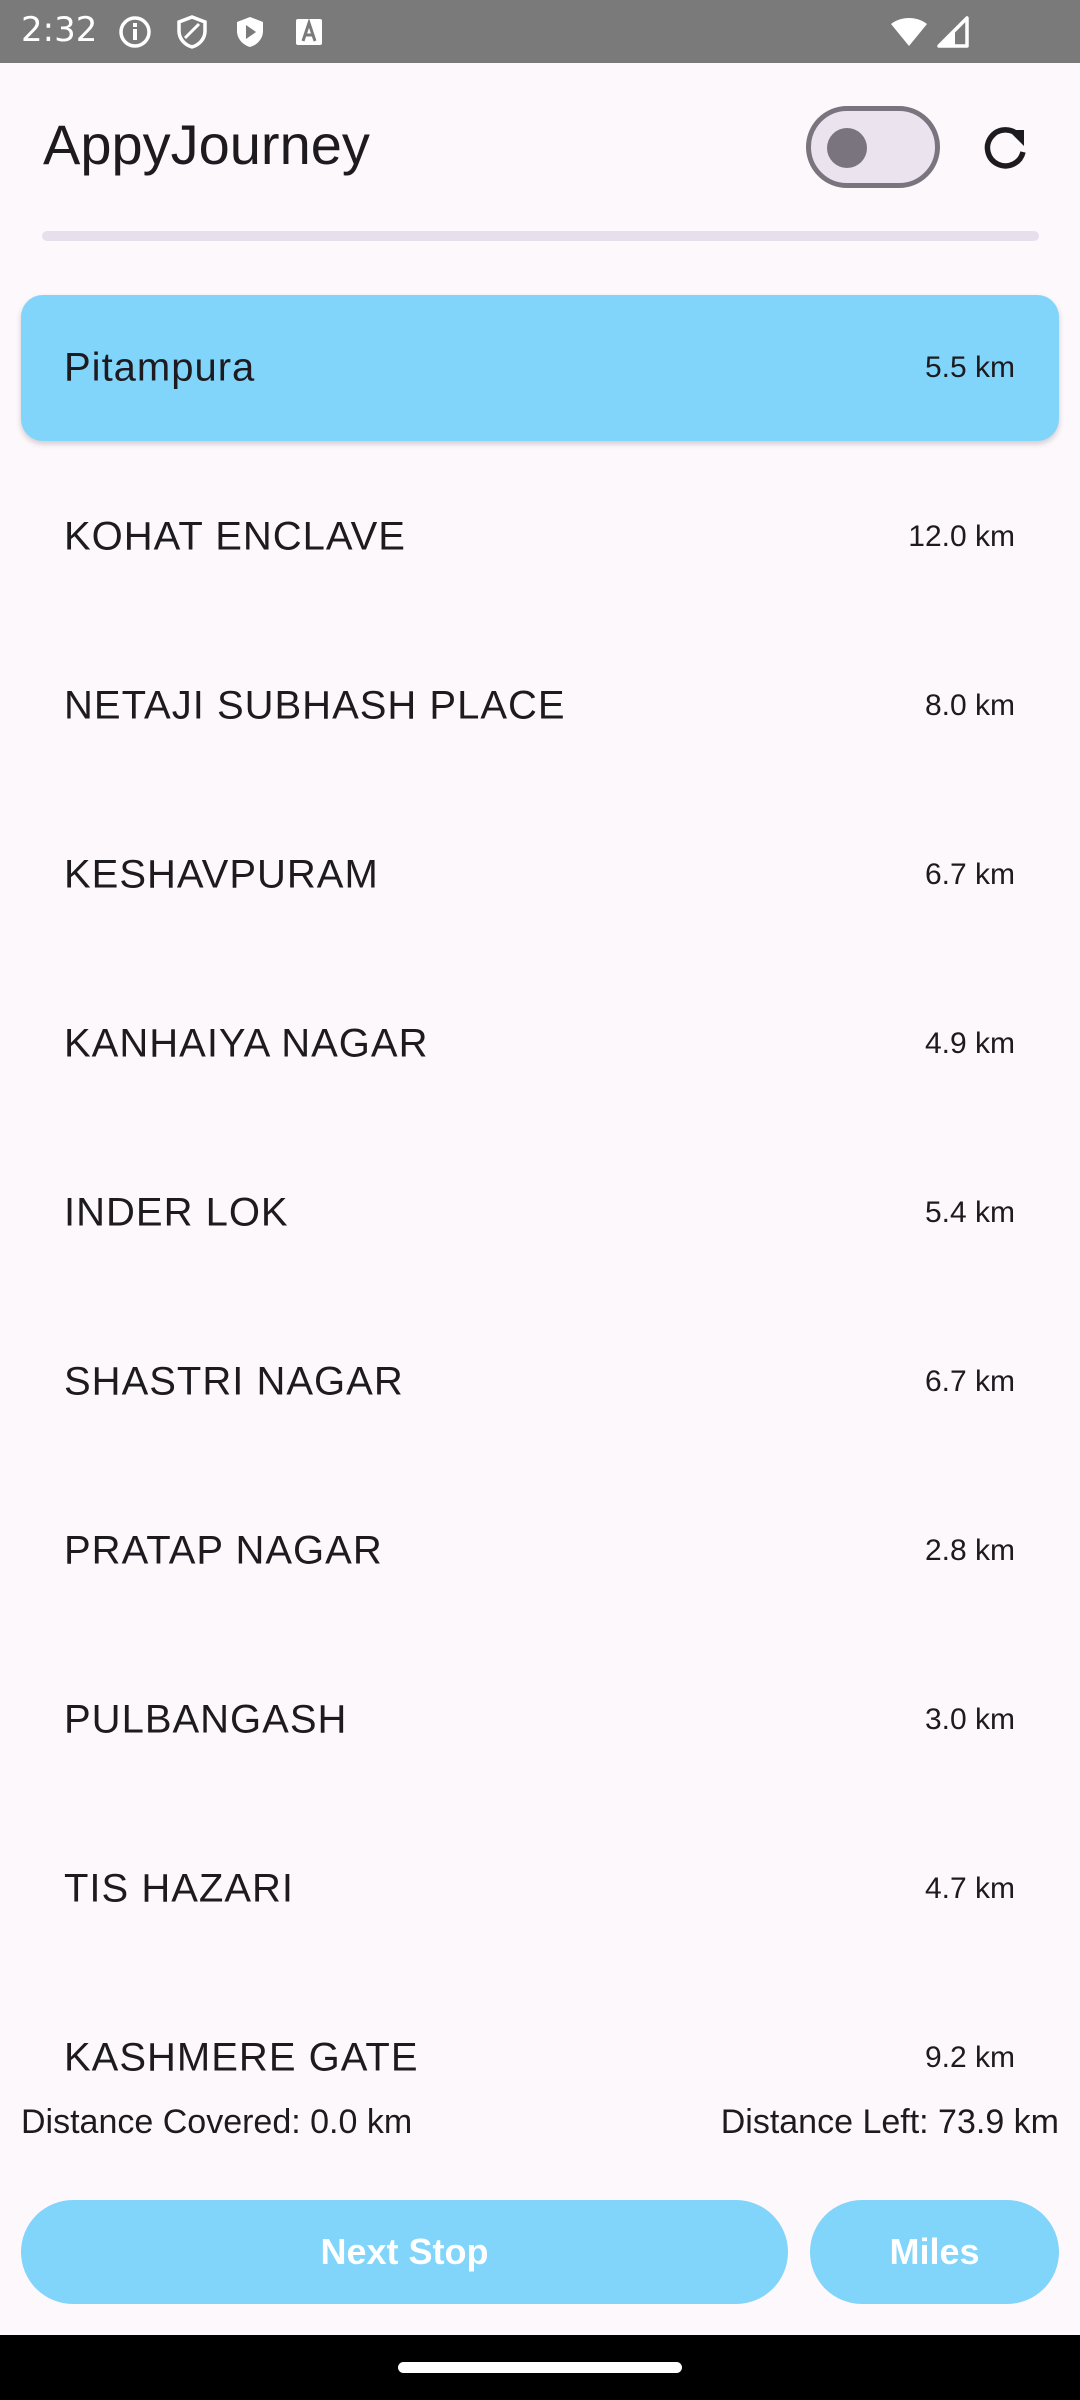 This screenshot has width=1080, height=2400. What do you see at coordinates (160, 367) in the screenshot?
I see `stop-name: Pitampura` at bounding box center [160, 367].